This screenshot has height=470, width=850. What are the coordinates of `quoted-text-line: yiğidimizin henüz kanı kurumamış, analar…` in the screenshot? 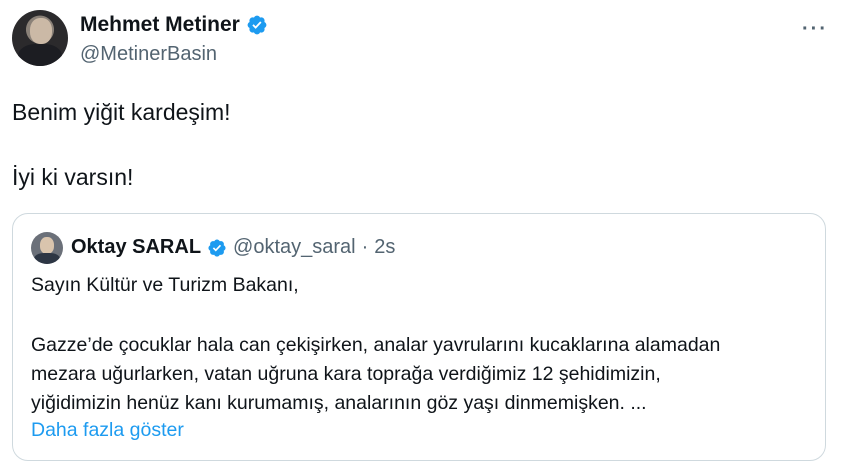 It's located at (339, 403).